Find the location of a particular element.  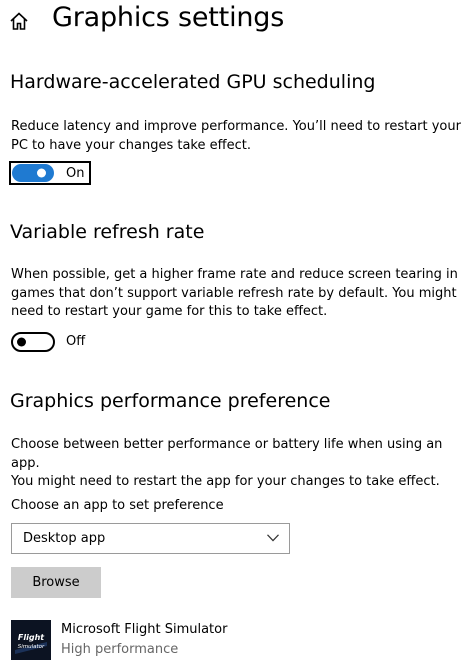

browse-button: Browse is located at coordinates (56, 582).